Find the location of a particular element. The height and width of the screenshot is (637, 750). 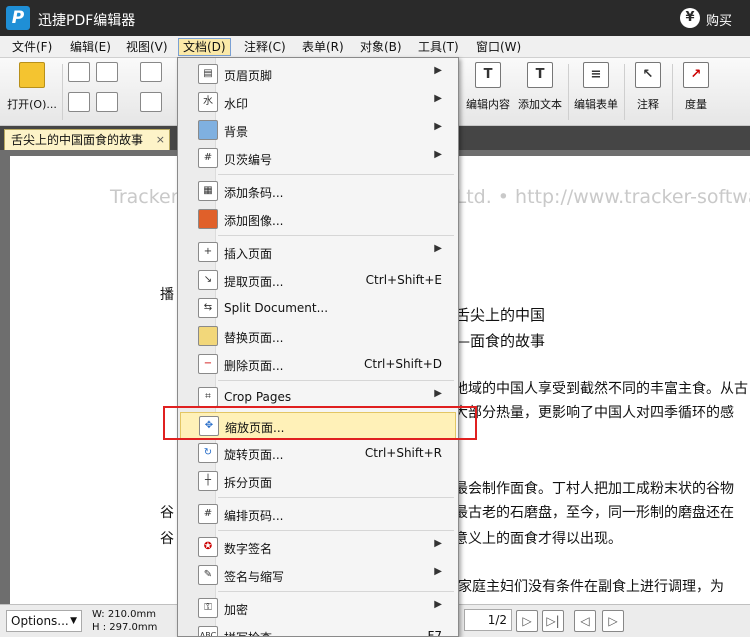

menu-file: 文件(F) is located at coordinates (32, 47).